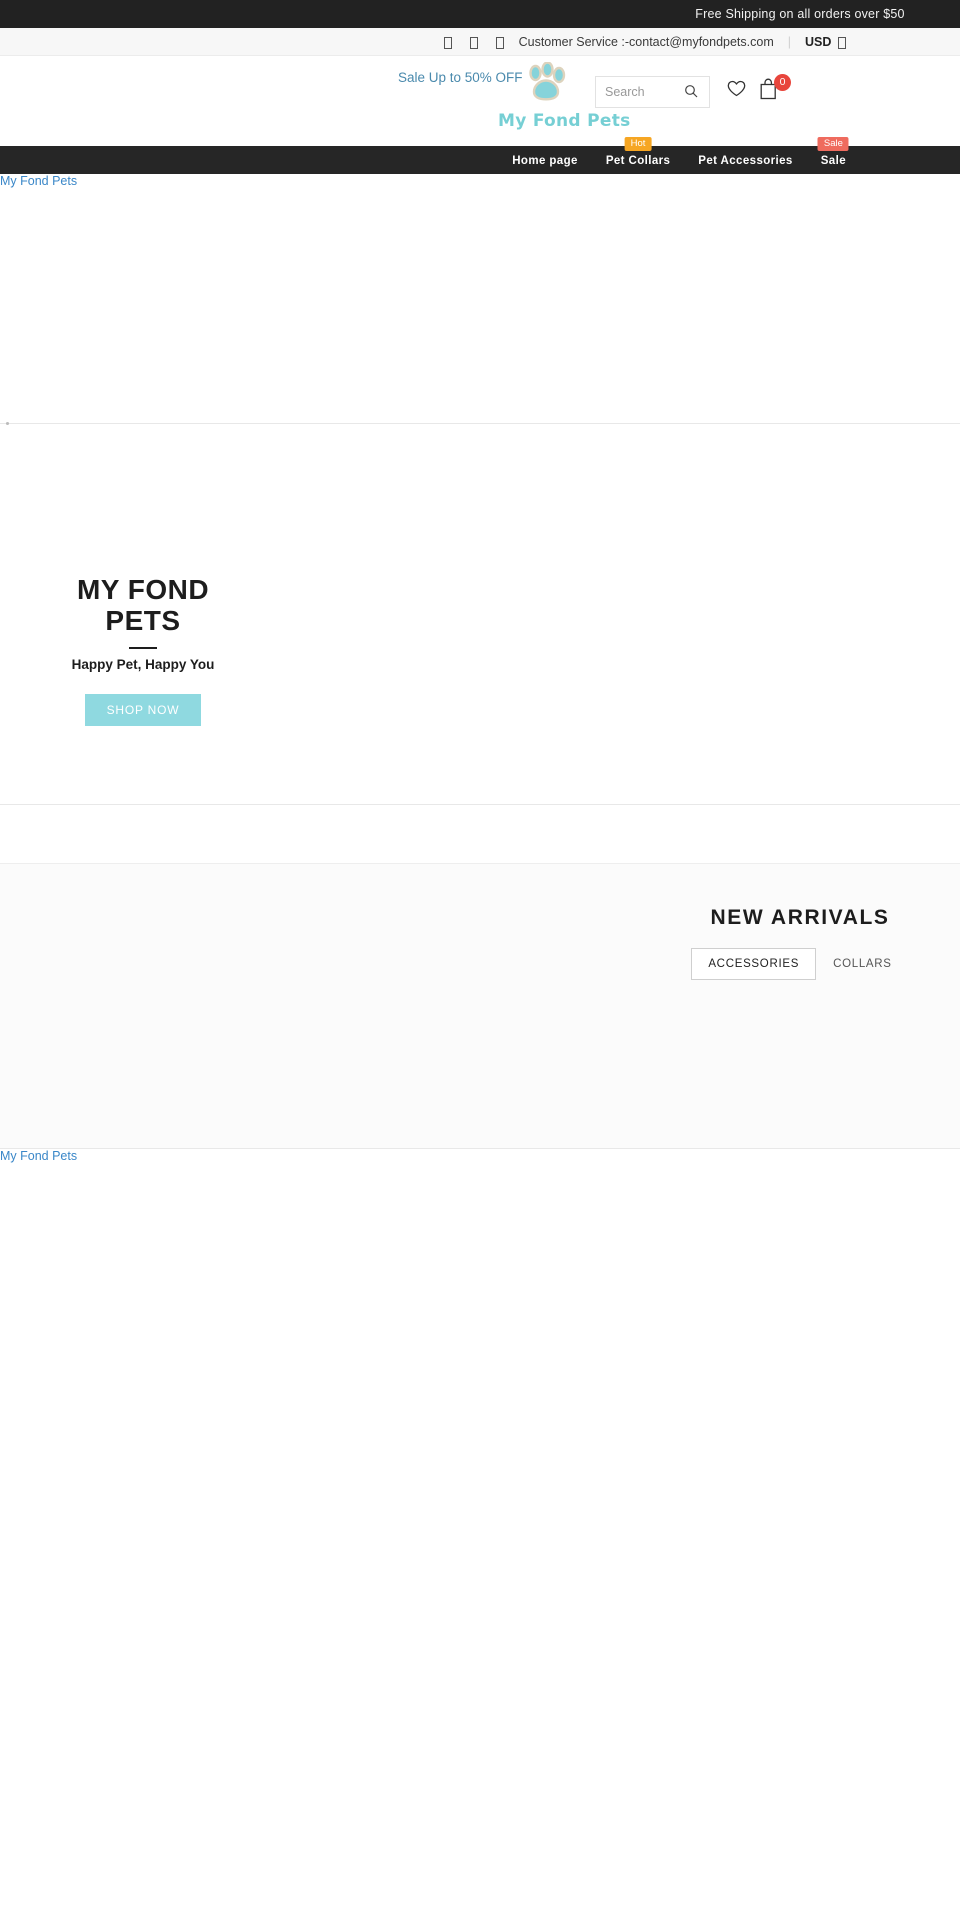  What do you see at coordinates (480, 964) in the screenshot?
I see `new-arrivals-tabs: ACCESSORIES COLLARS` at bounding box center [480, 964].